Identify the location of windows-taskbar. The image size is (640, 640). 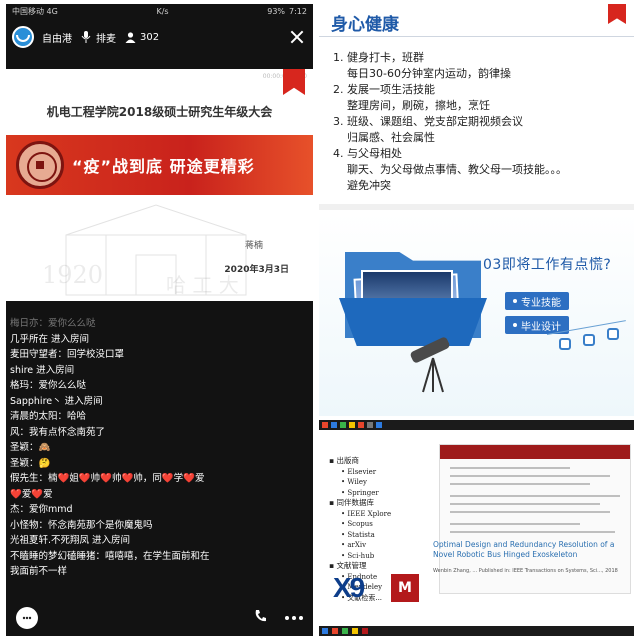
(476, 631).